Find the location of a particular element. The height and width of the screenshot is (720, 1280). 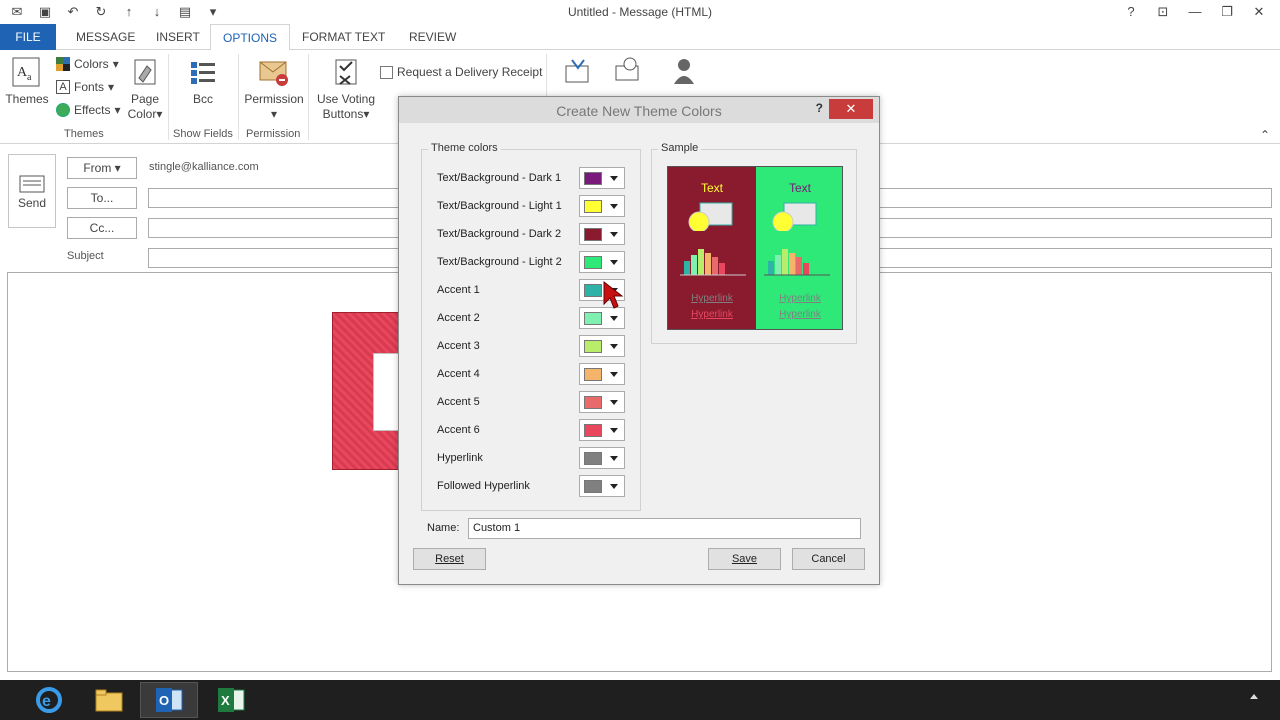

theme-color-label: Accent 3 is located at coordinates (458, 346).